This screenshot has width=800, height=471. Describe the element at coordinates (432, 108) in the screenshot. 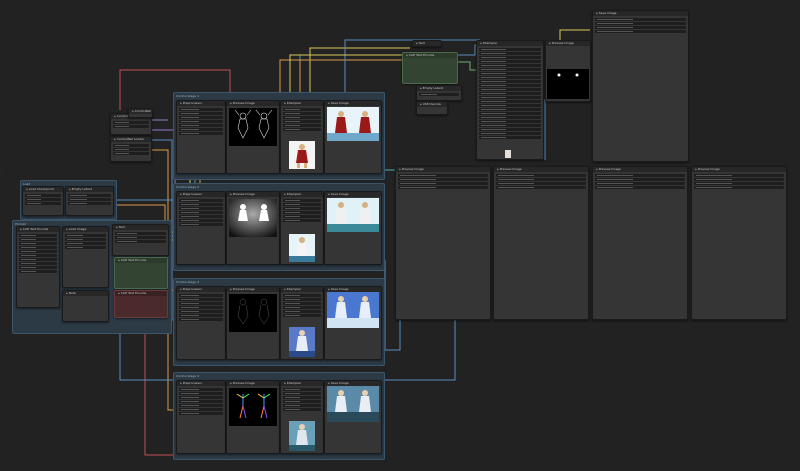

I see `vae-decode-node: VAE Decode` at that location.